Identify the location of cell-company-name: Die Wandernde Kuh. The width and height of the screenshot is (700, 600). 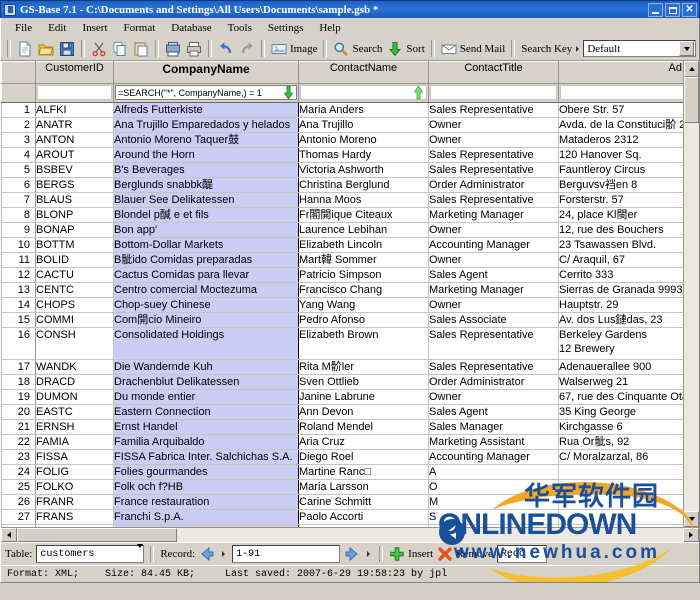
(206, 367).